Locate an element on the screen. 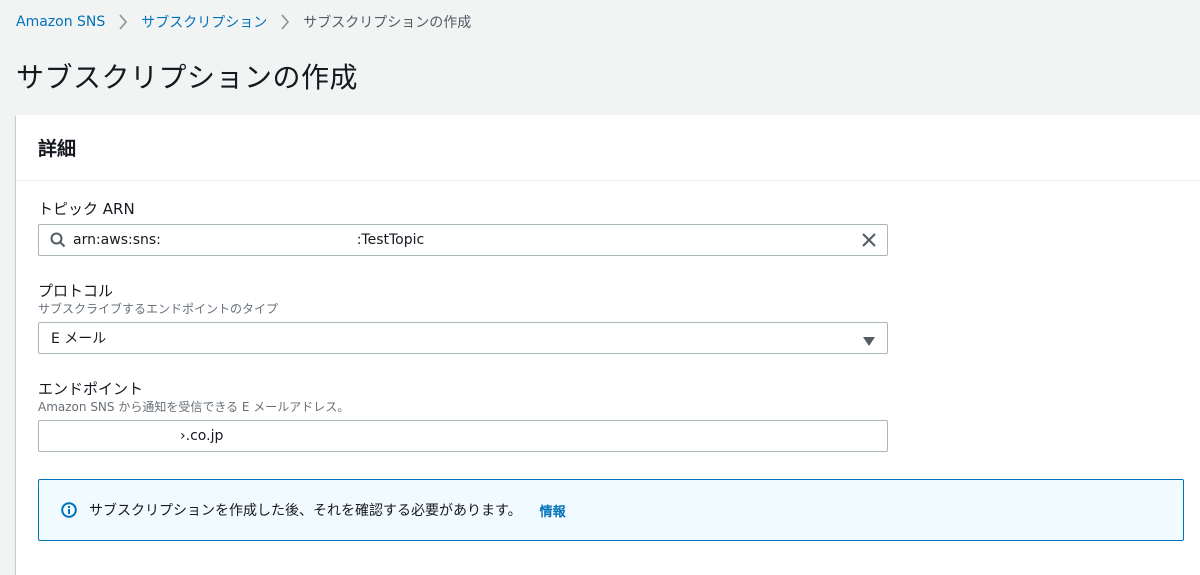 The height and width of the screenshot is (575, 1200). endpoint-label: エンドポイント is located at coordinates (91, 389).